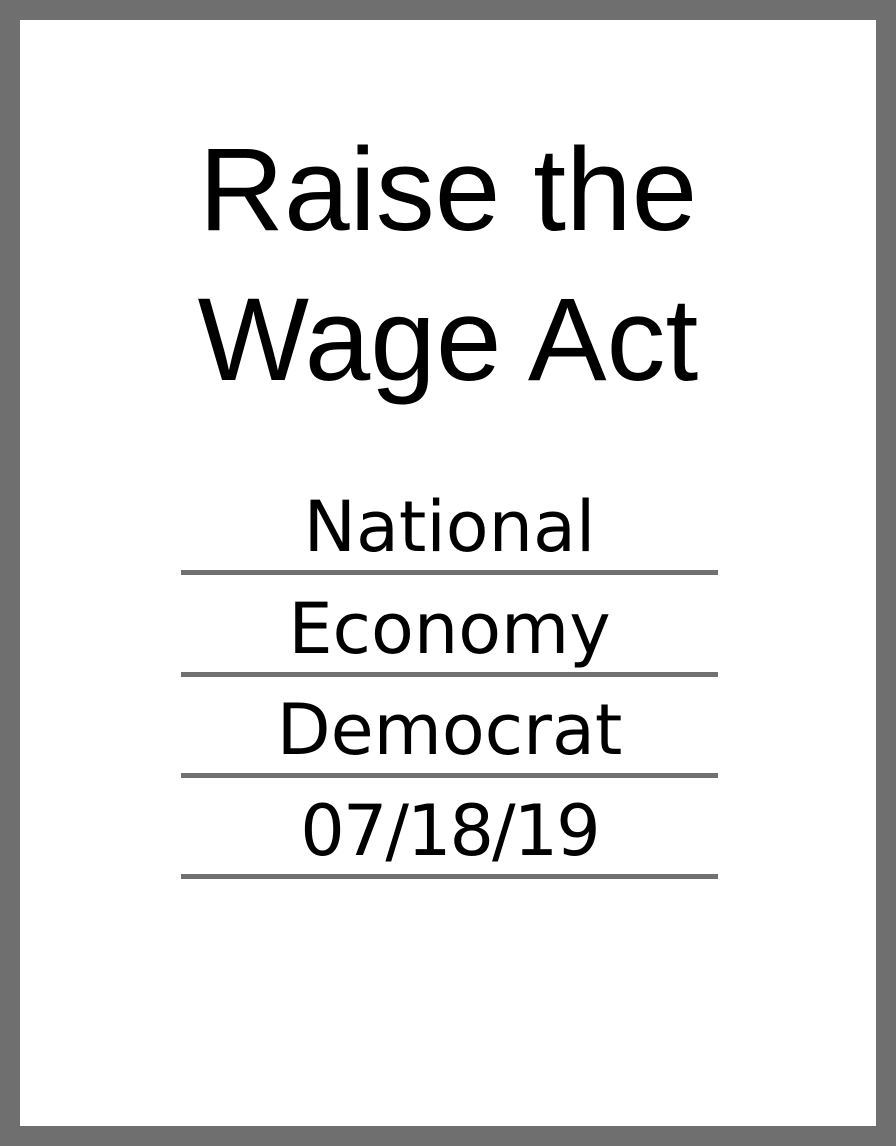 This screenshot has height=1146, width=896. Describe the element at coordinates (448, 340) in the screenshot. I see `bill-title-line-2: Wage Act` at that location.